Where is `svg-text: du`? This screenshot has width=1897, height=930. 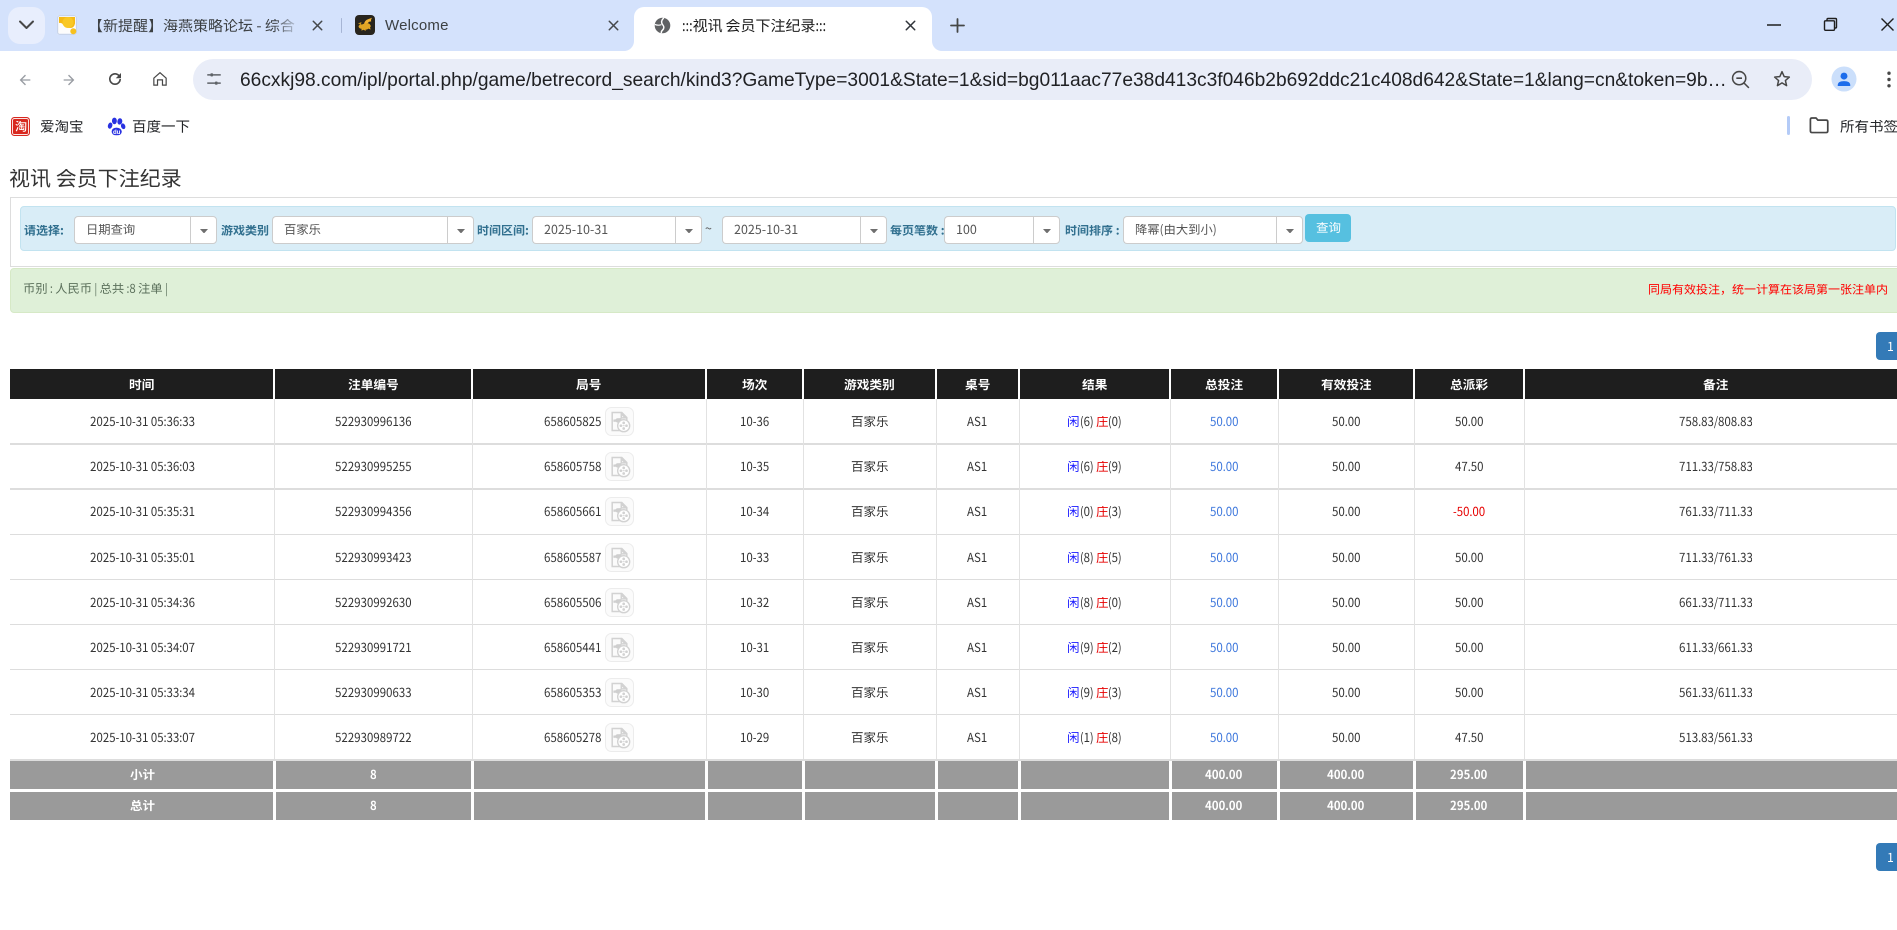
svg-text: du is located at coordinates (117, 132).